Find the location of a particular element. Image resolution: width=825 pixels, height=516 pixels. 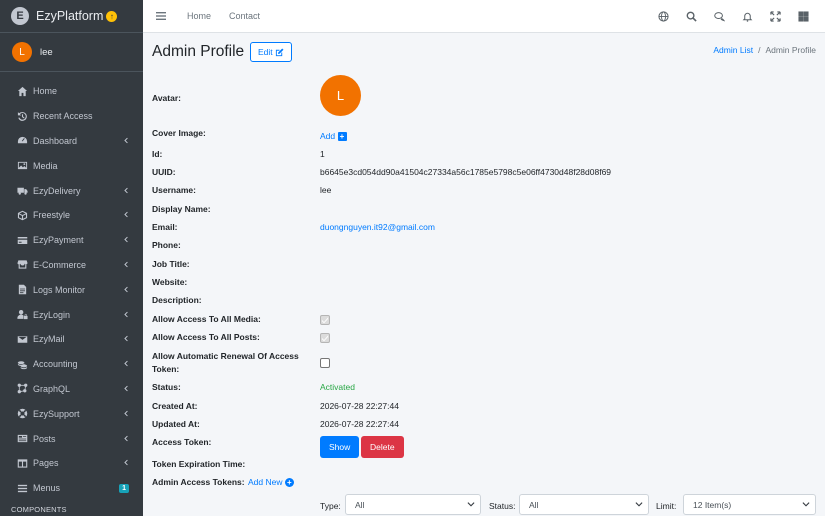

sidebar-item-graphql: GraphQL is located at coordinates (71, 389).